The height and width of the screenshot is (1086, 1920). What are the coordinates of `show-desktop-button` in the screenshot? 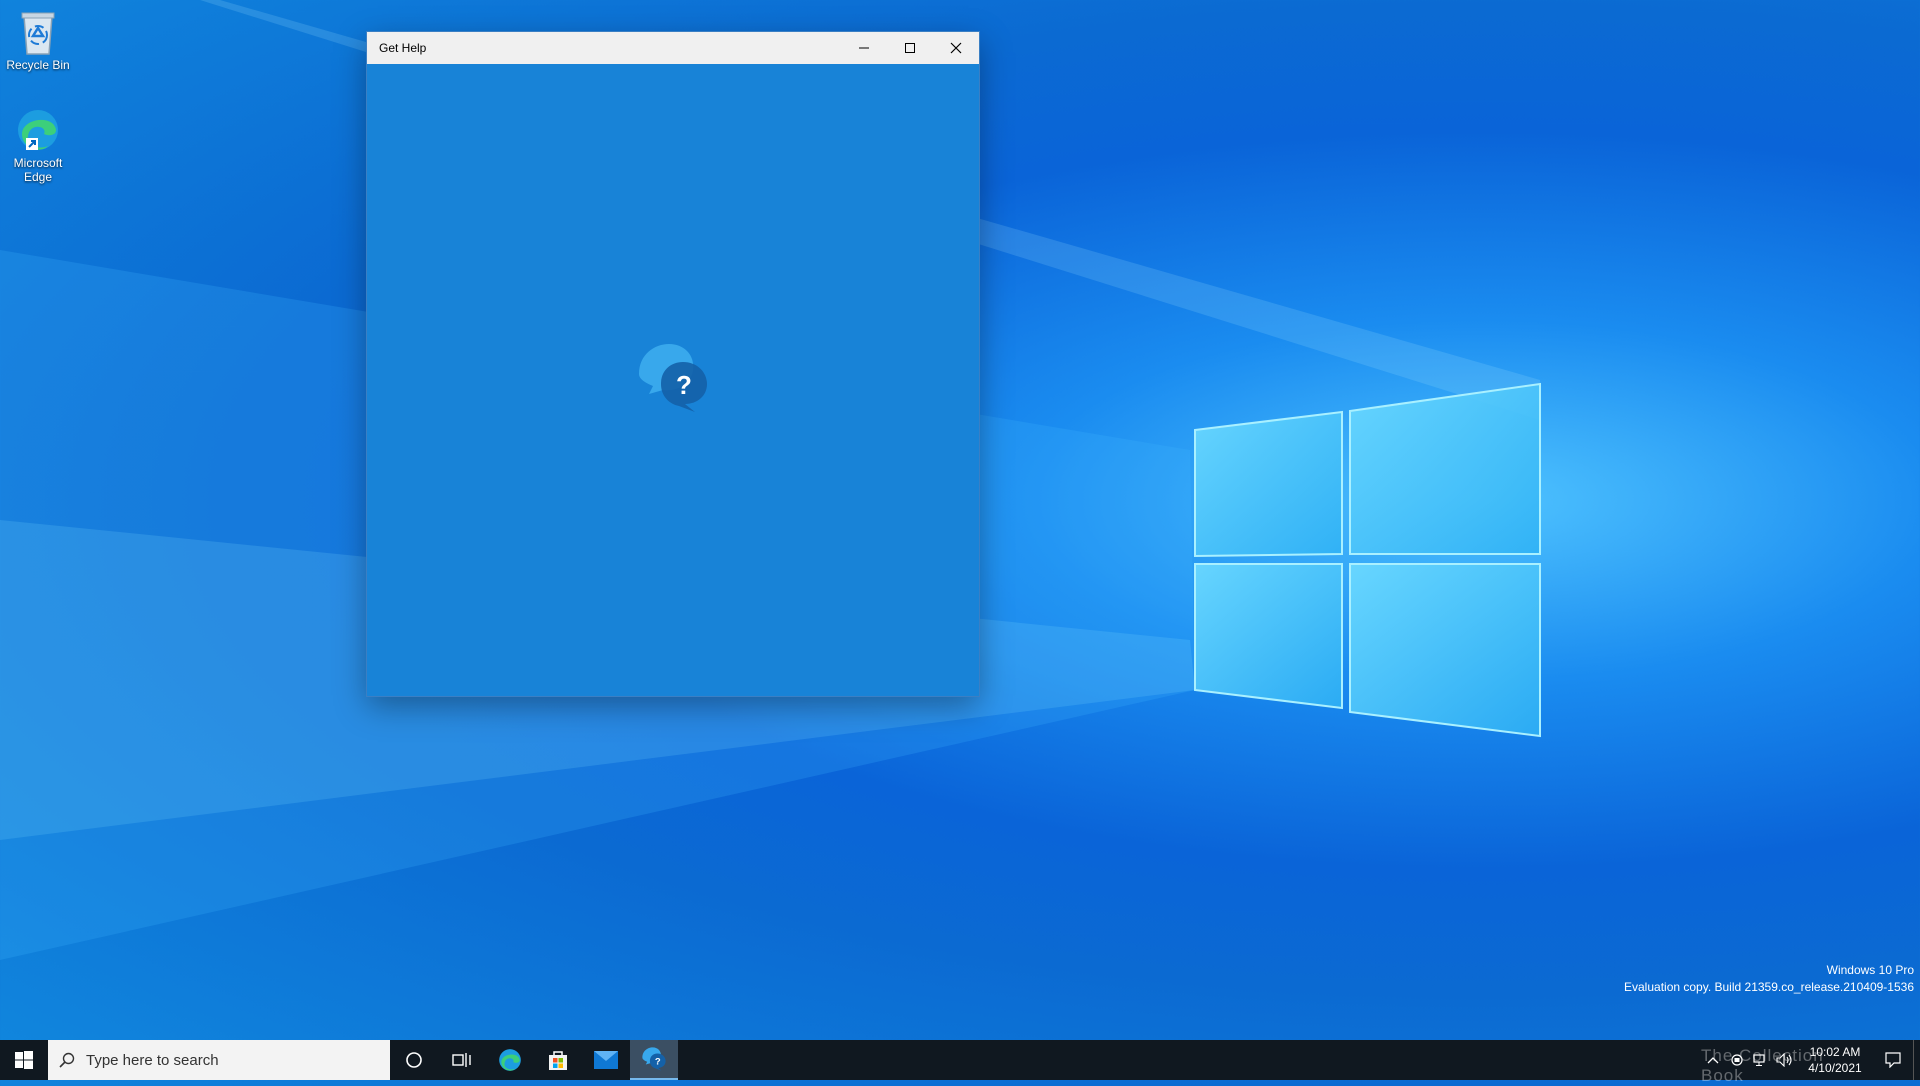 It's located at (1916, 1060).